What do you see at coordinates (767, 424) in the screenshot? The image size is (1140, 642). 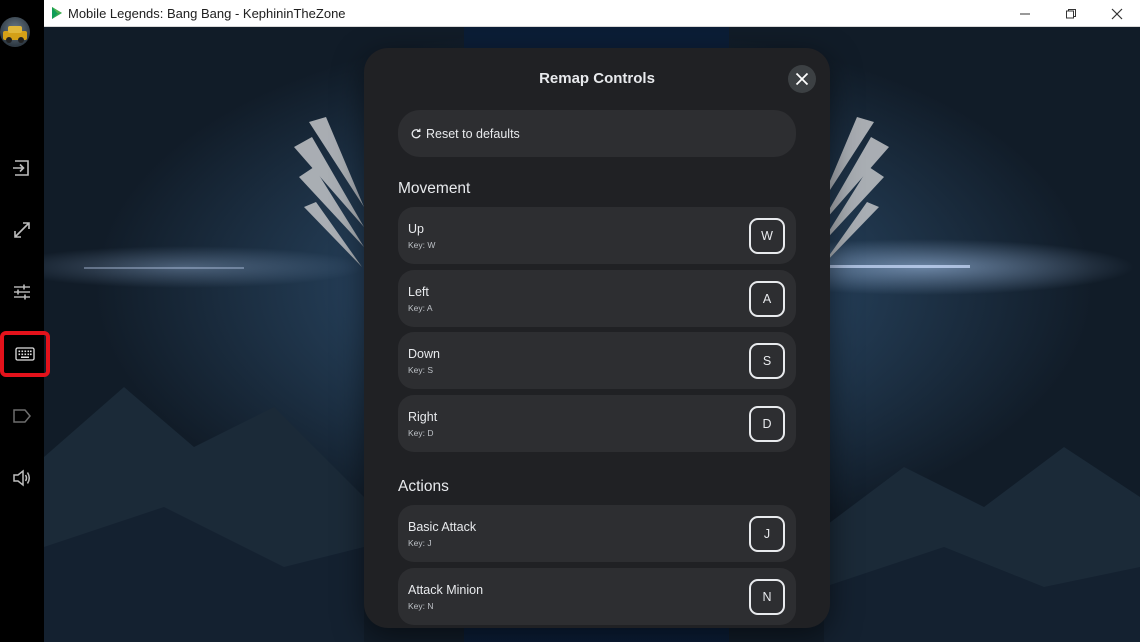 I see `keycap-d: D` at bounding box center [767, 424].